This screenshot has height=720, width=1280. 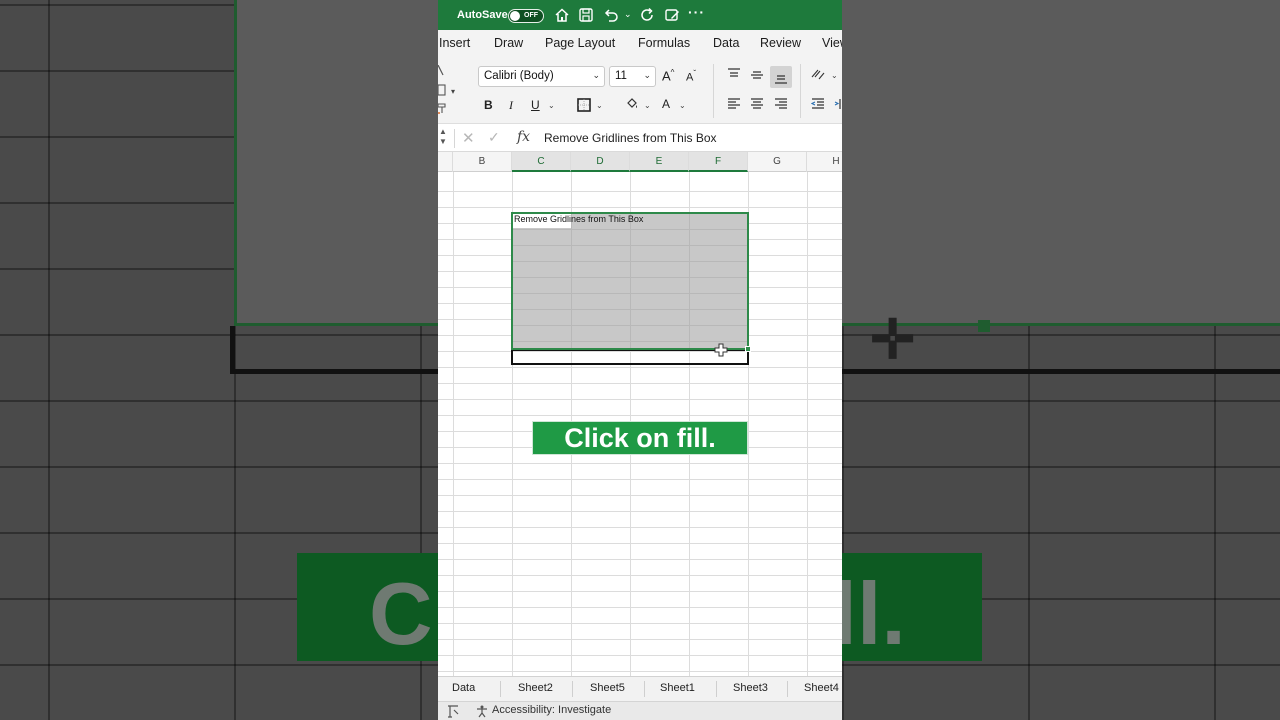 I want to click on background-outline, so click(x=334, y=350).